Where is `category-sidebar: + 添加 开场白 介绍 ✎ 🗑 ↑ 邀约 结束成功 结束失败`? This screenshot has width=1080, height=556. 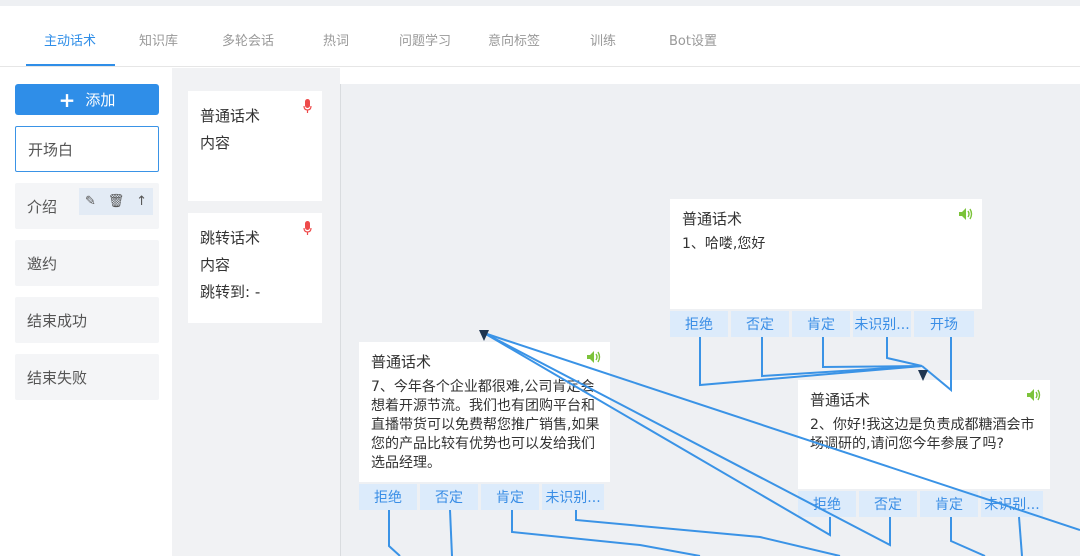
category-sidebar: + 添加 开场白 介绍 ✎ 🗑 ↑ 邀约 结束成功 结束失败 is located at coordinates (86, 312).